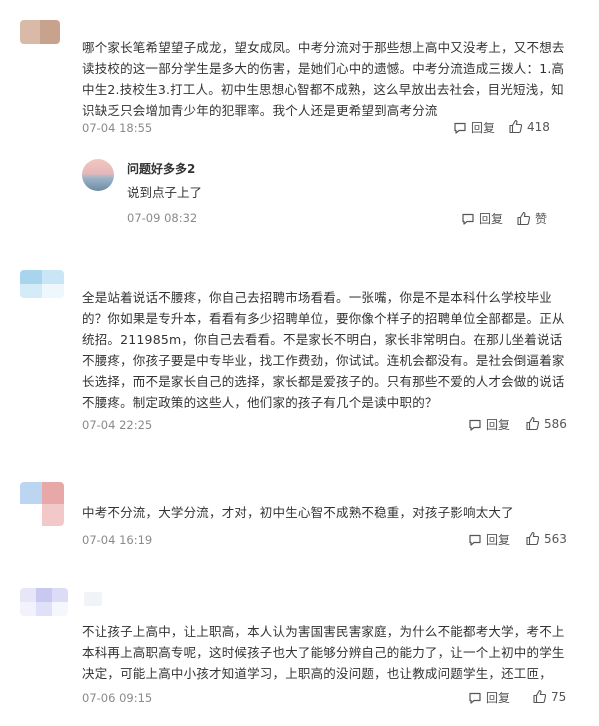  Describe the element at coordinates (117, 128) in the screenshot. I see `comment-date: 07-04 18:55` at that location.